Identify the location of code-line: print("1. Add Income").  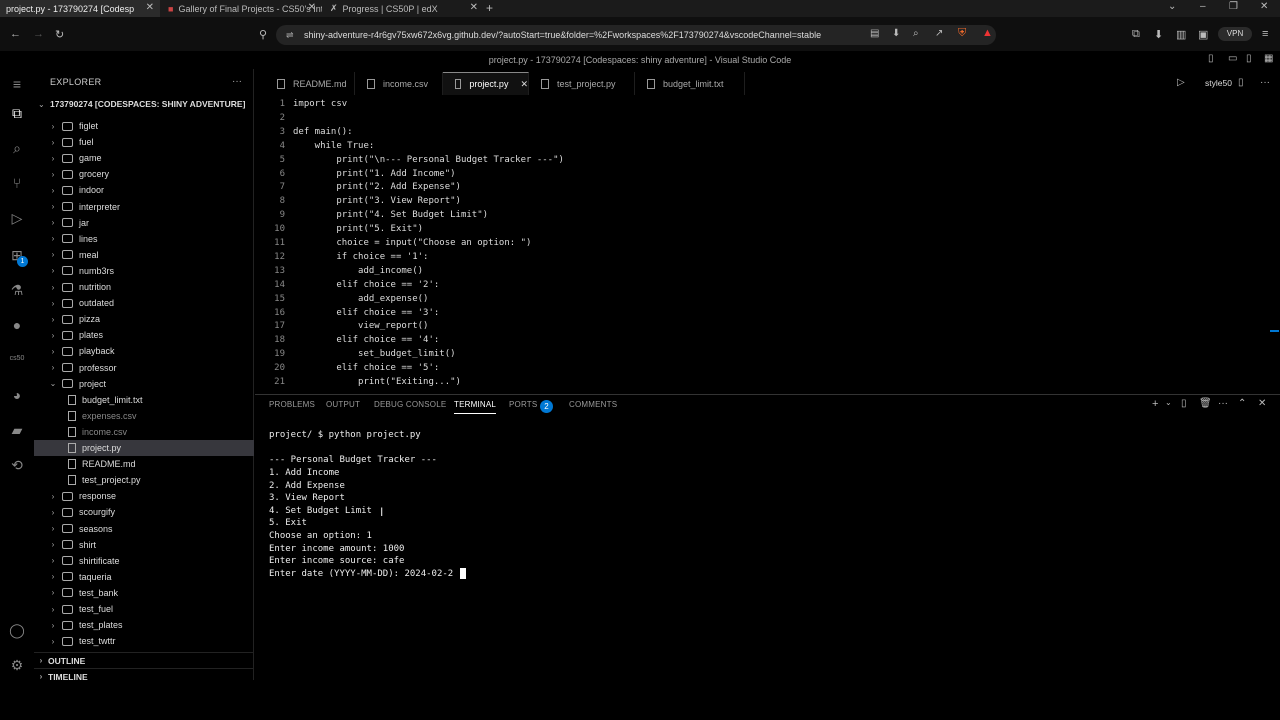
(374, 174).